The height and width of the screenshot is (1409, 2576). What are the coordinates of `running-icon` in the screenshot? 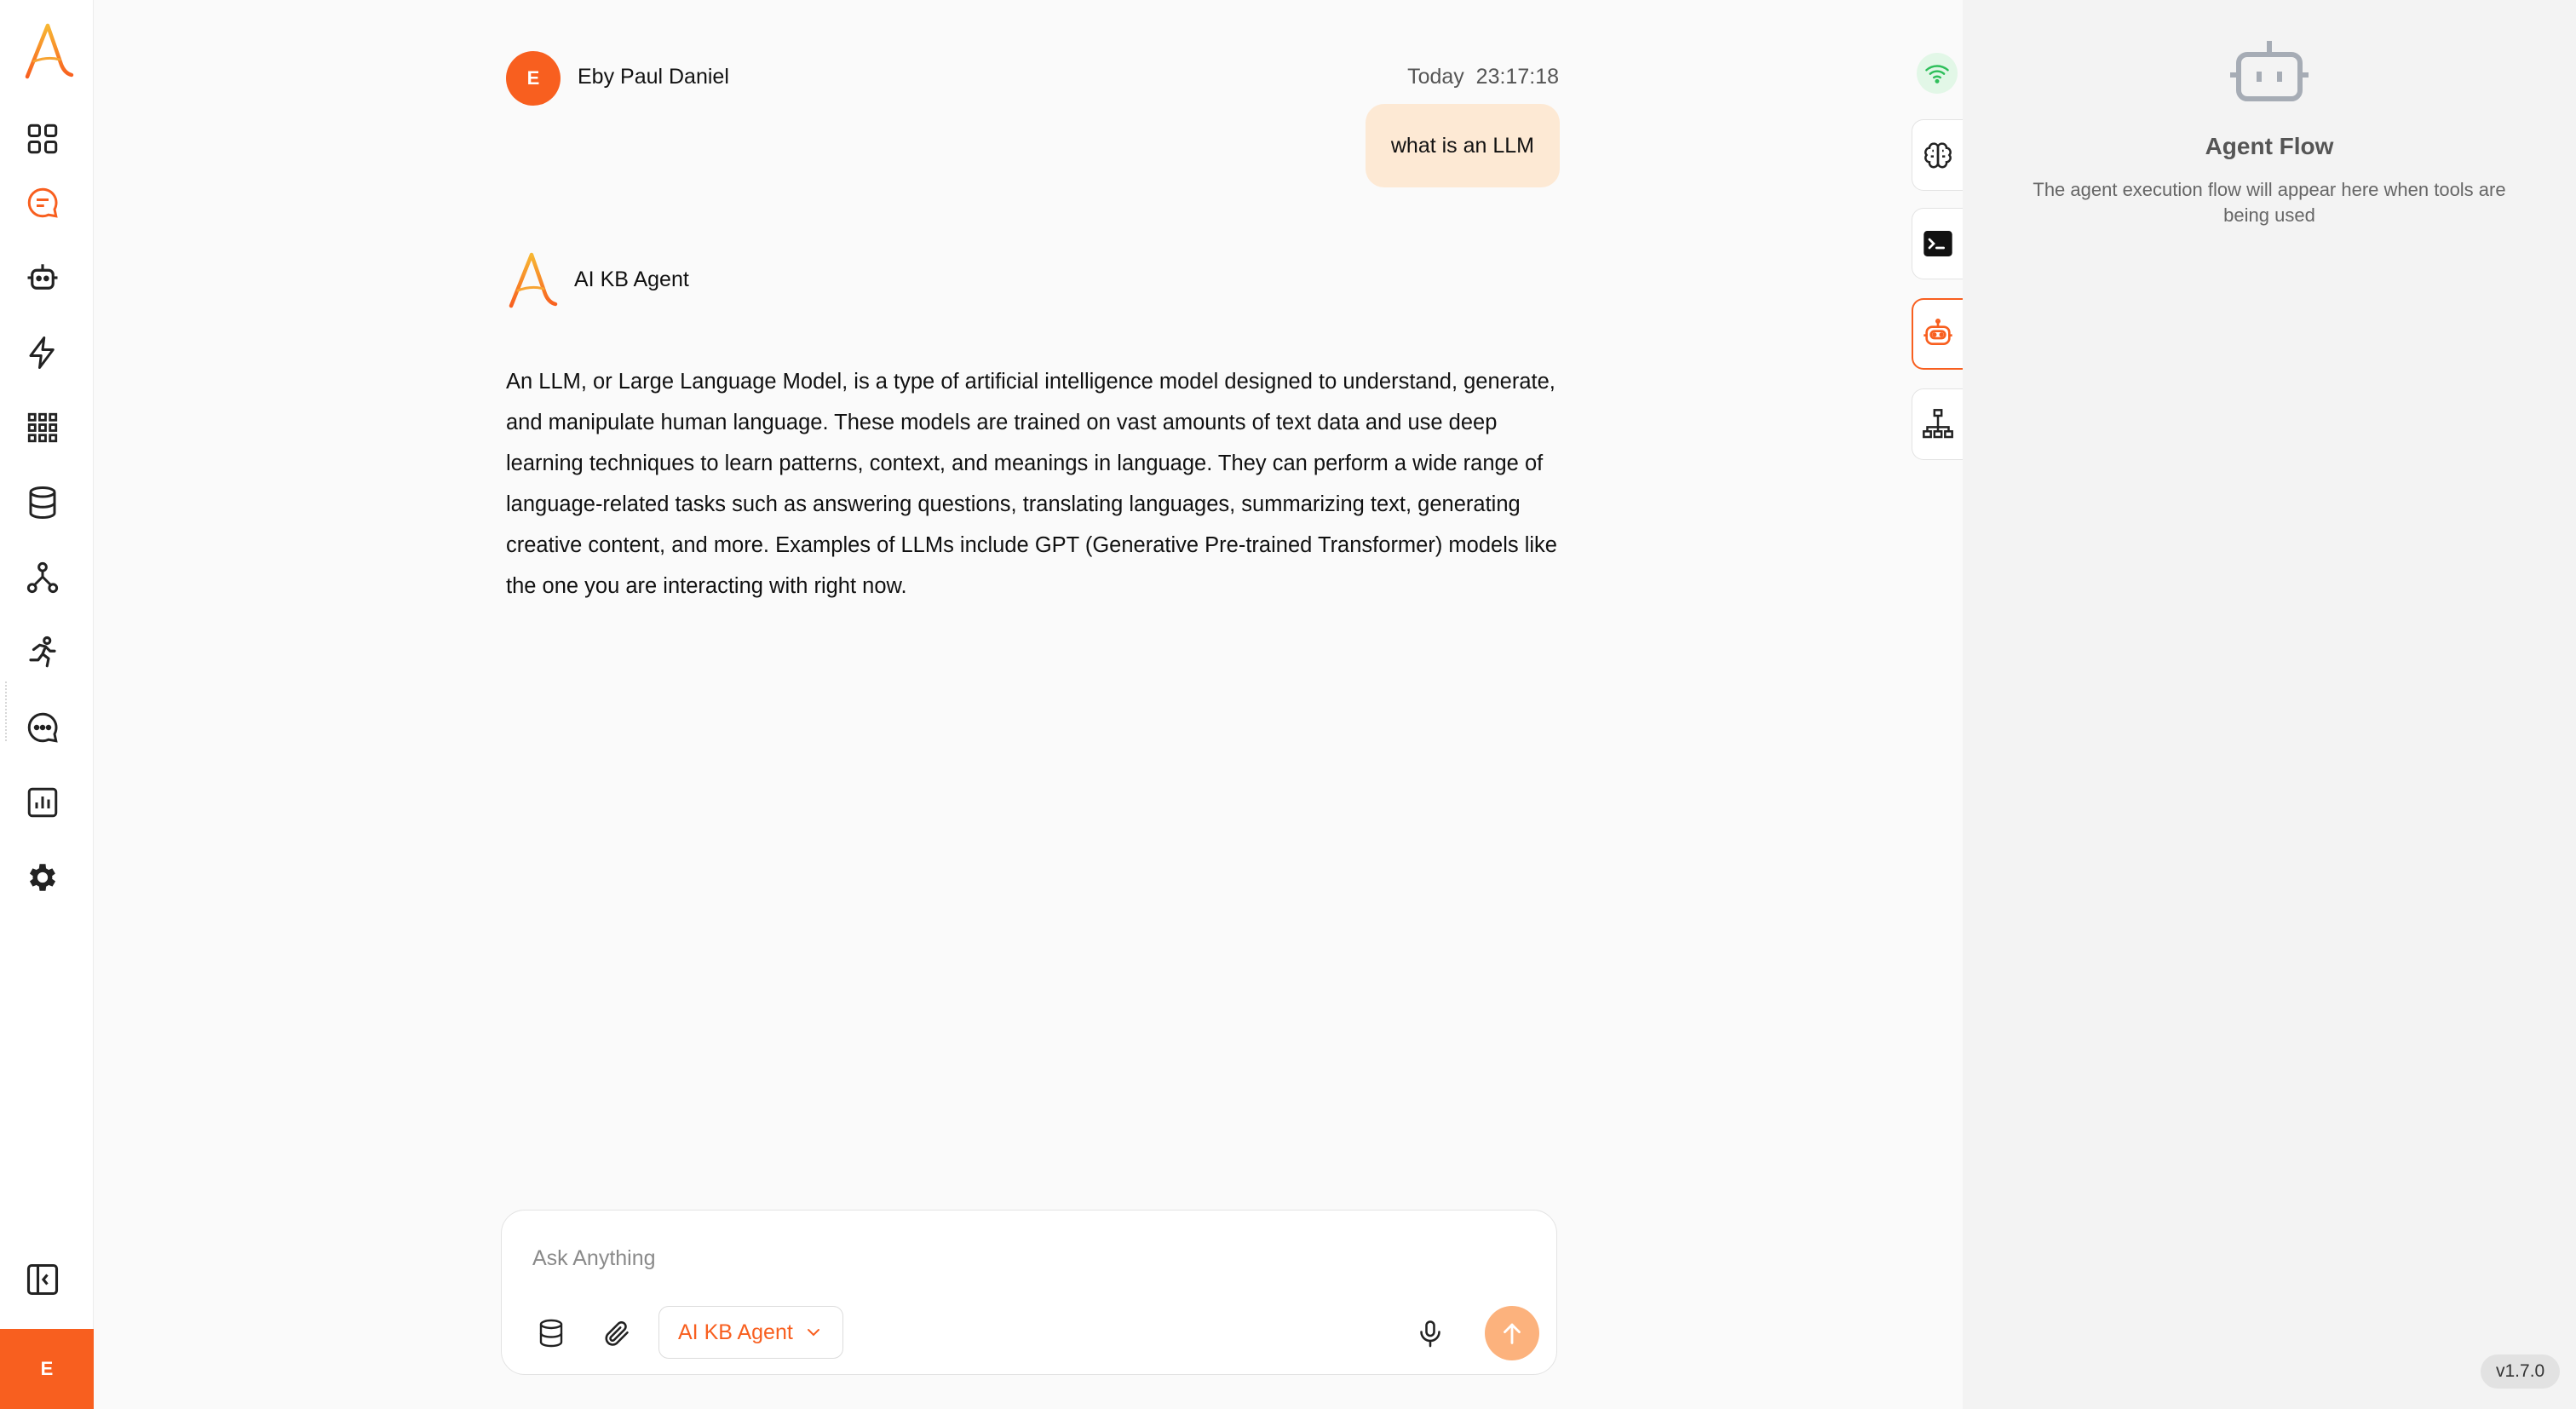 It's located at (43, 652).